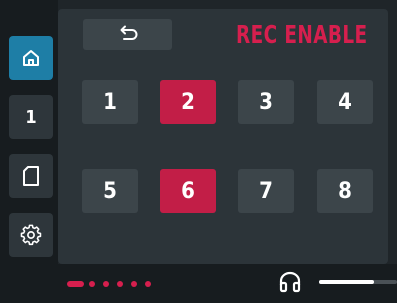 Image resolution: width=397 pixels, height=303 pixels. I want to click on track-label: 5, so click(110, 191).